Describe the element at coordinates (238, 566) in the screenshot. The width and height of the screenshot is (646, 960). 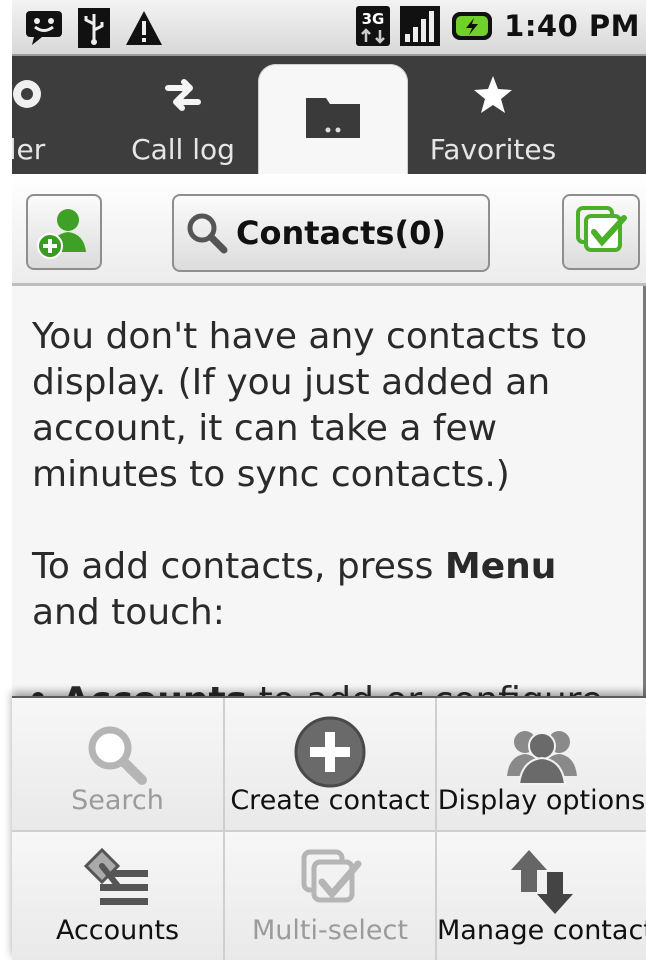
I see `instruction-text: To add contacts, press` at that location.